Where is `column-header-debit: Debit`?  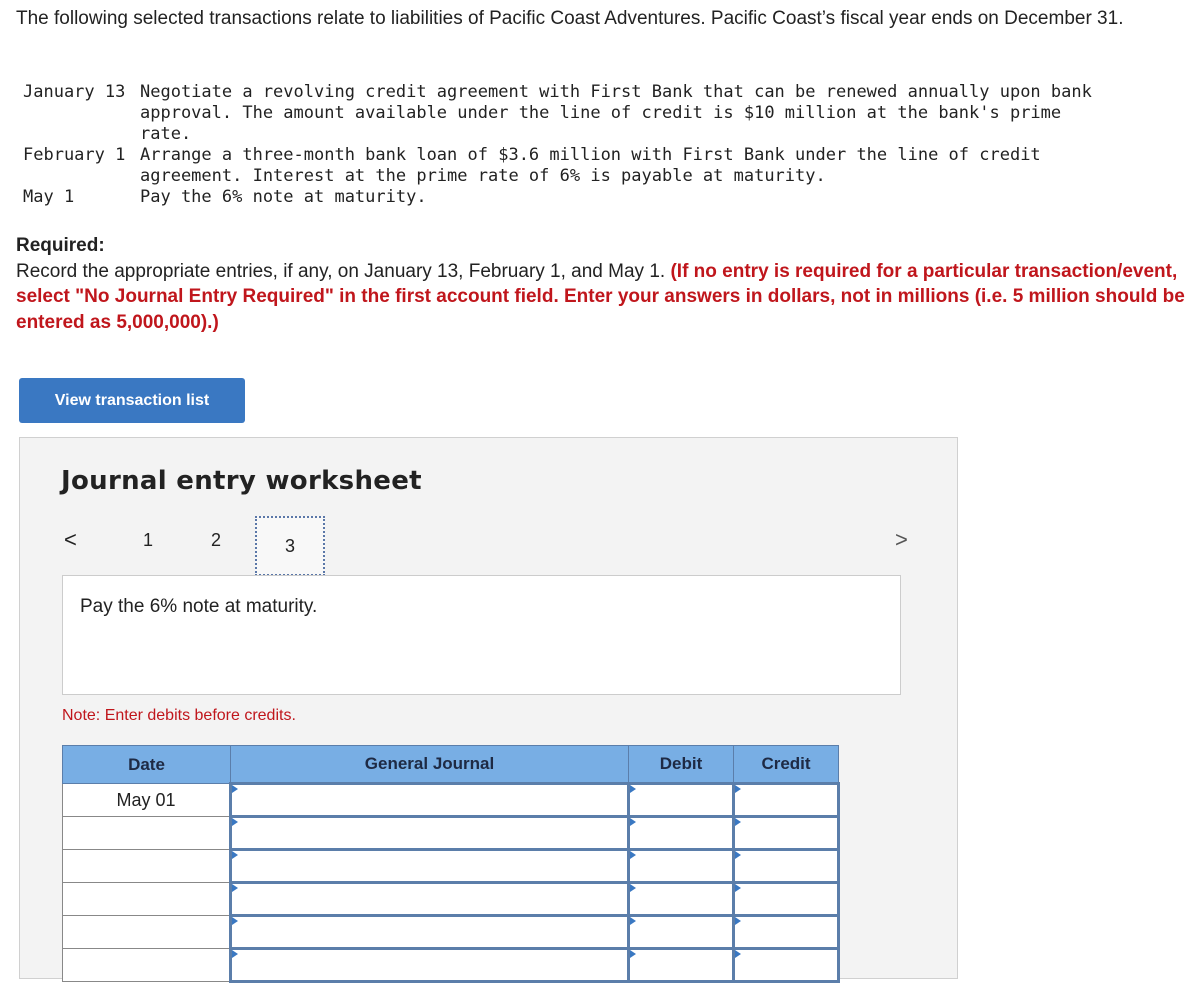 column-header-debit: Debit is located at coordinates (681, 764).